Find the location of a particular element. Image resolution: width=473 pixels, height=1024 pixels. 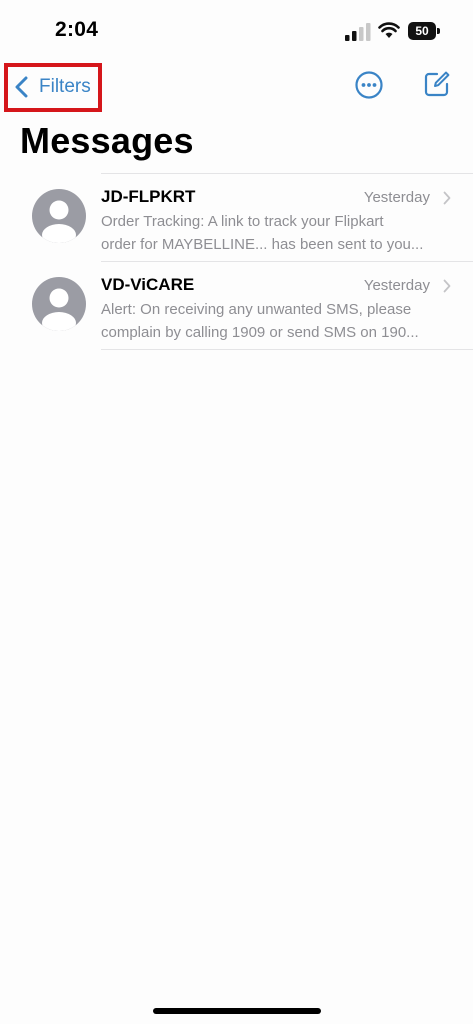

conversation-sender: VD-ViCARE is located at coordinates (148, 284).